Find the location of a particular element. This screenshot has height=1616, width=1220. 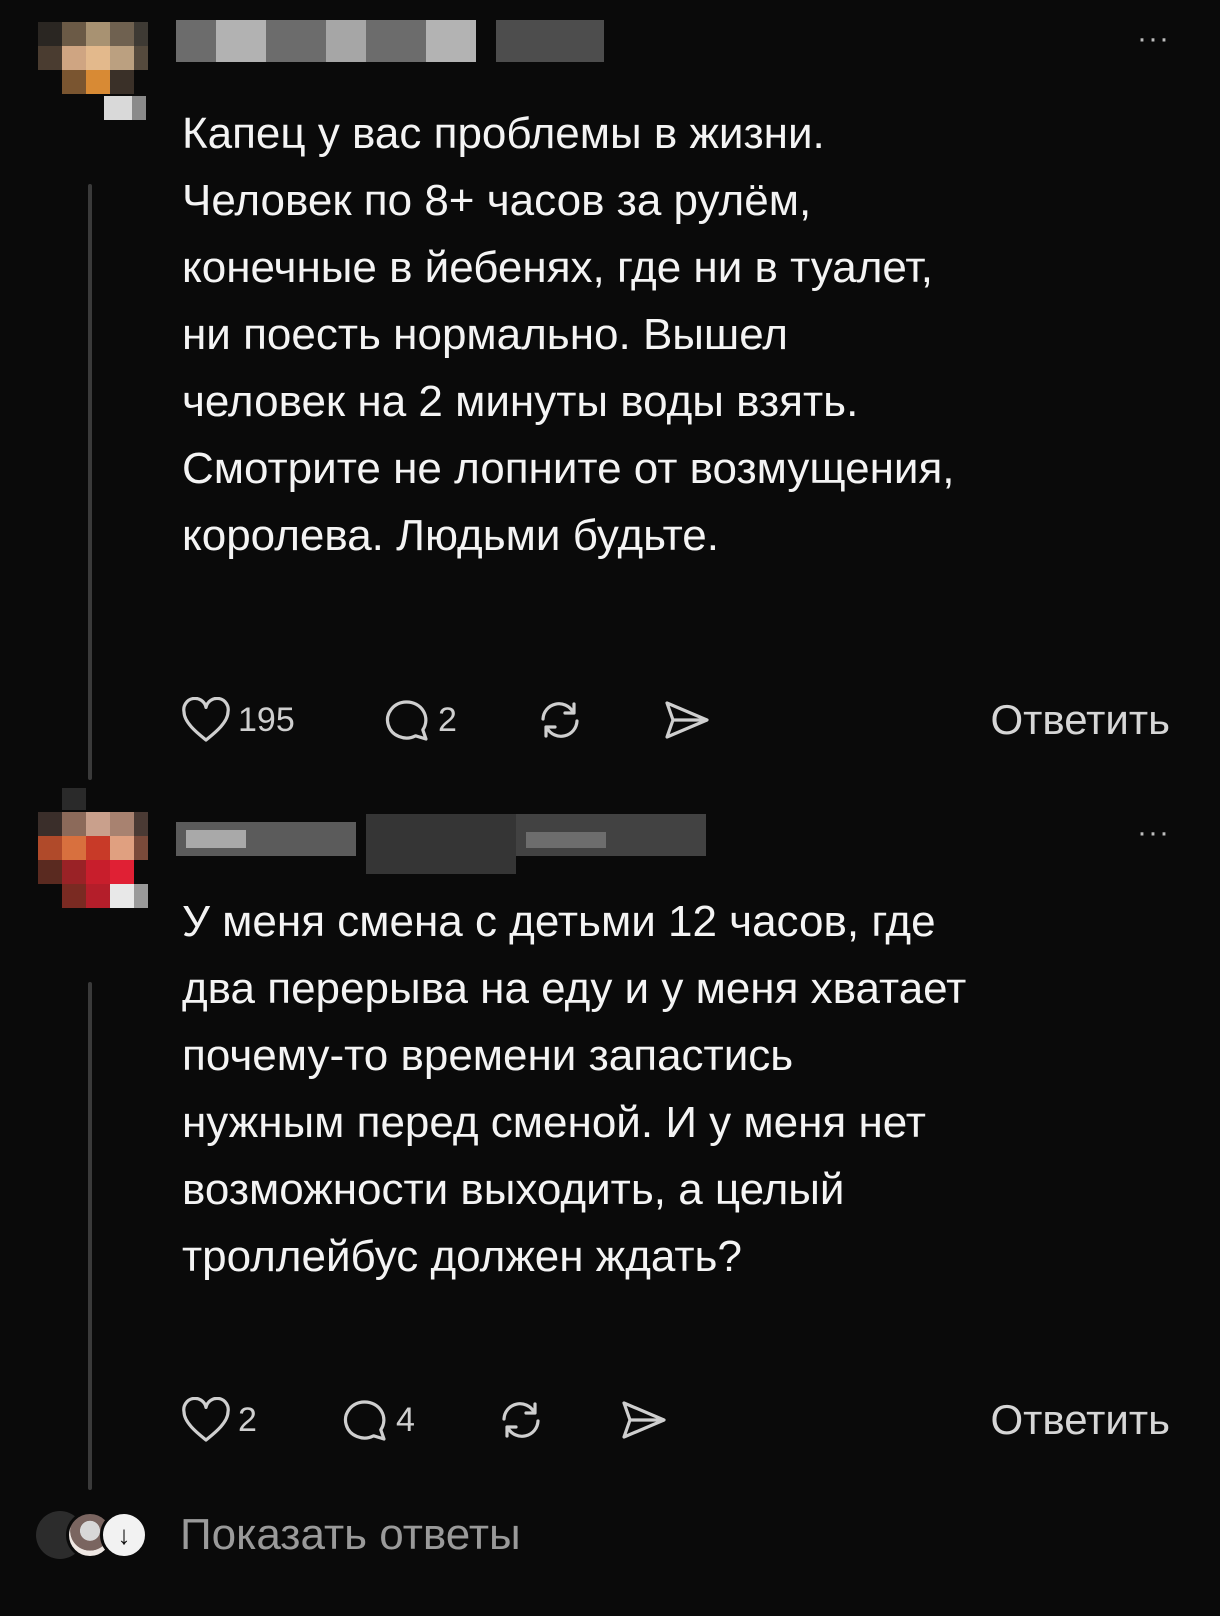

like-button: 195 is located at coordinates (280, 720).